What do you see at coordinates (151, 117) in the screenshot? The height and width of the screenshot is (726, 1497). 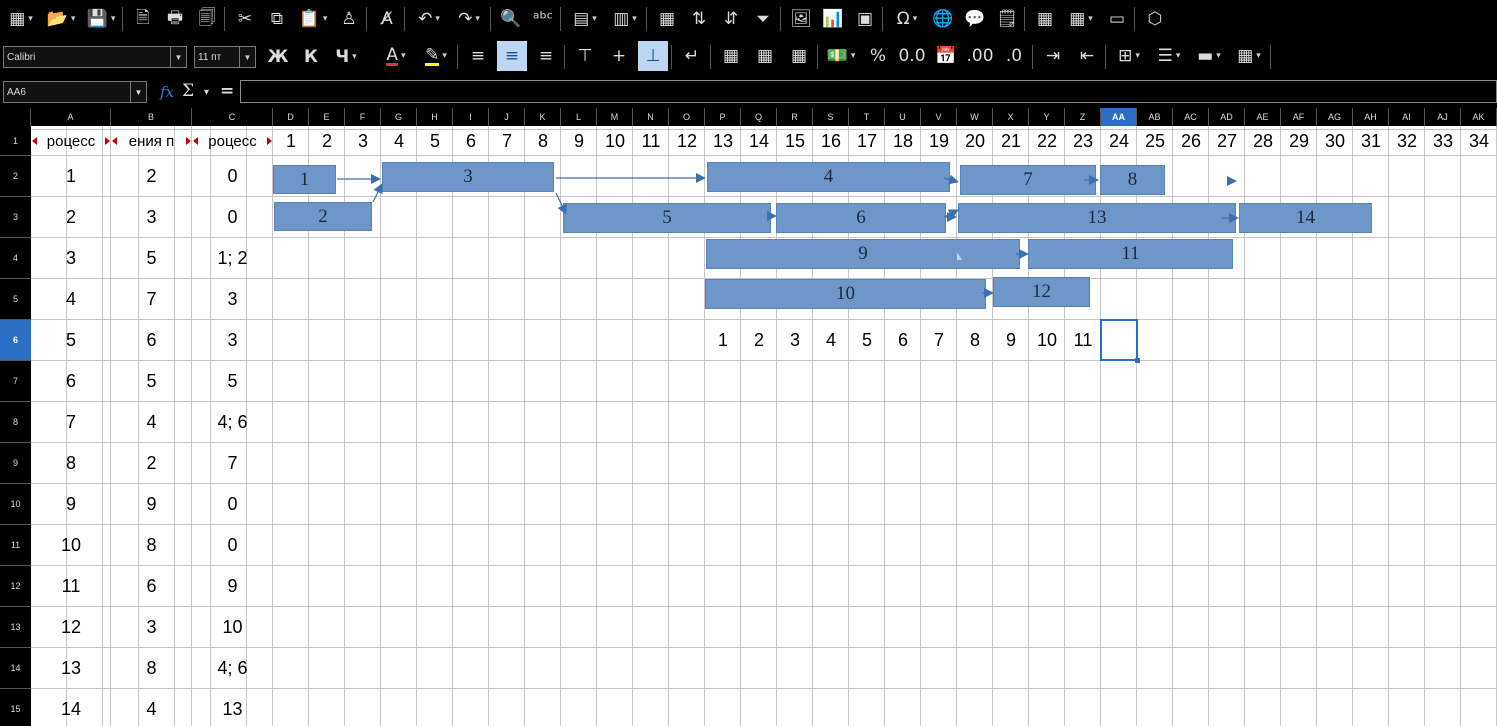 I see `column-header-b: B` at bounding box center [151, 117].